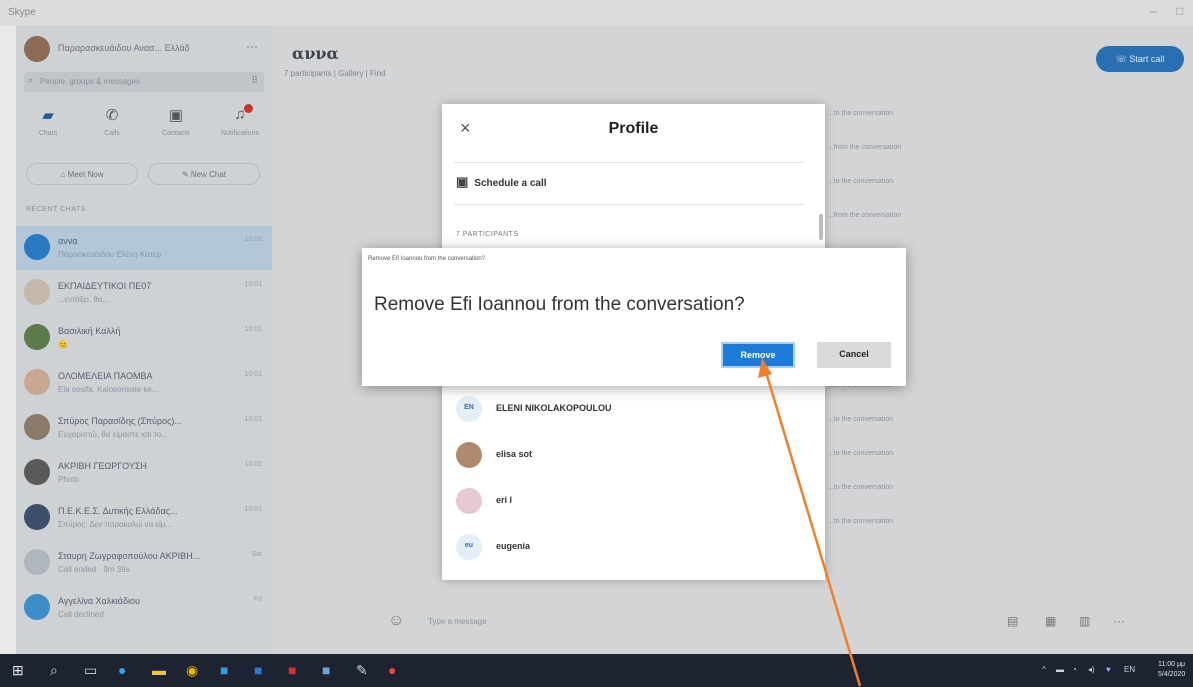 This screenshot has width=1193, height=687. What do you see at coordinates (392, 670) in the screenshot?
I see `media-icon: ●` at bounding box center [392, 670].